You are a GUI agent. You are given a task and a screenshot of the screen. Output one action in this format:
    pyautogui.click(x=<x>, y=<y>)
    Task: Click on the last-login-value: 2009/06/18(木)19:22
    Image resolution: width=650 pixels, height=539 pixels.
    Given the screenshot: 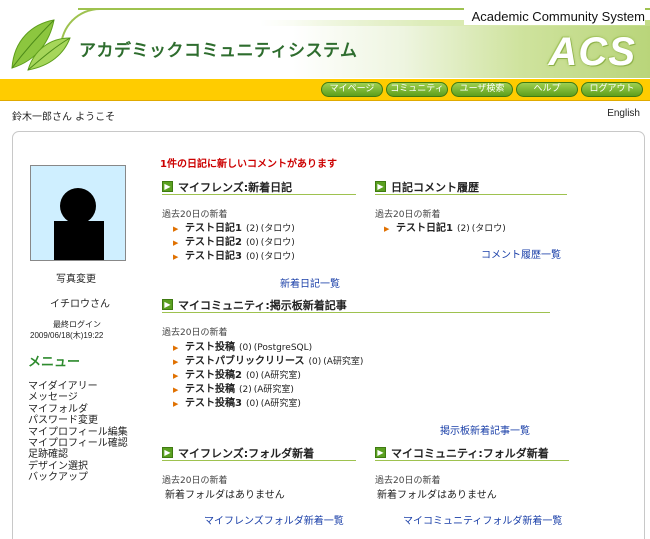 What is the action you would take?
    pyautogui.click(x=67, y=335)
    